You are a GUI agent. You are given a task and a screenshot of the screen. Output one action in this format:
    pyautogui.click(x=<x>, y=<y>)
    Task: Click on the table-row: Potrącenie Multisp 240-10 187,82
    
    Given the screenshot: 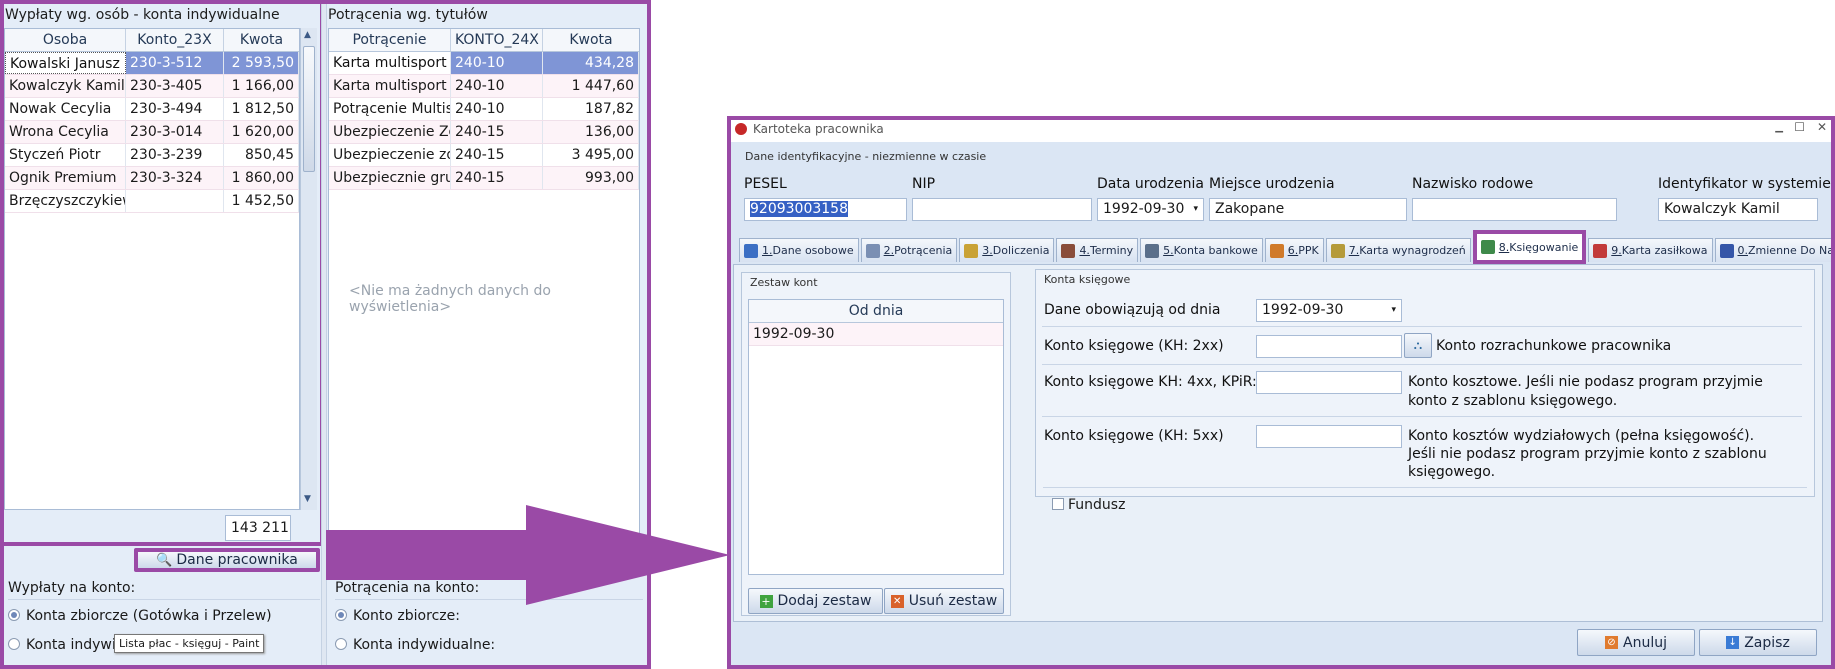 What is the action you would take?
    pyautogui.click(x=484, y=109)
    